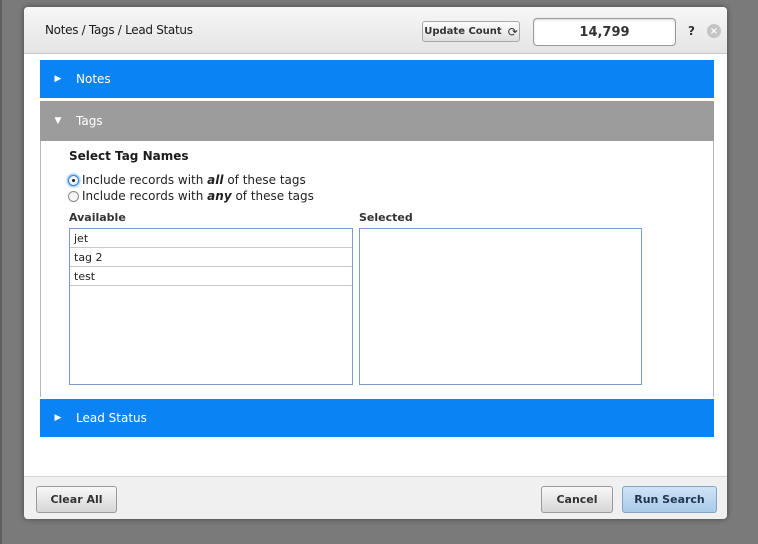 The image size is (758, 544). I want to click on radio-any-button, so click(73, 196).